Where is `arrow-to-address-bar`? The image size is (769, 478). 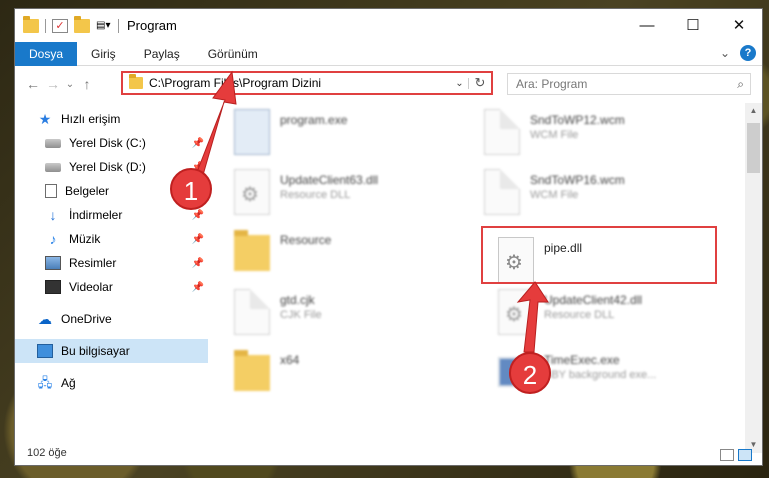
arrow-to-address-bar is located at coordinates (216, 123).